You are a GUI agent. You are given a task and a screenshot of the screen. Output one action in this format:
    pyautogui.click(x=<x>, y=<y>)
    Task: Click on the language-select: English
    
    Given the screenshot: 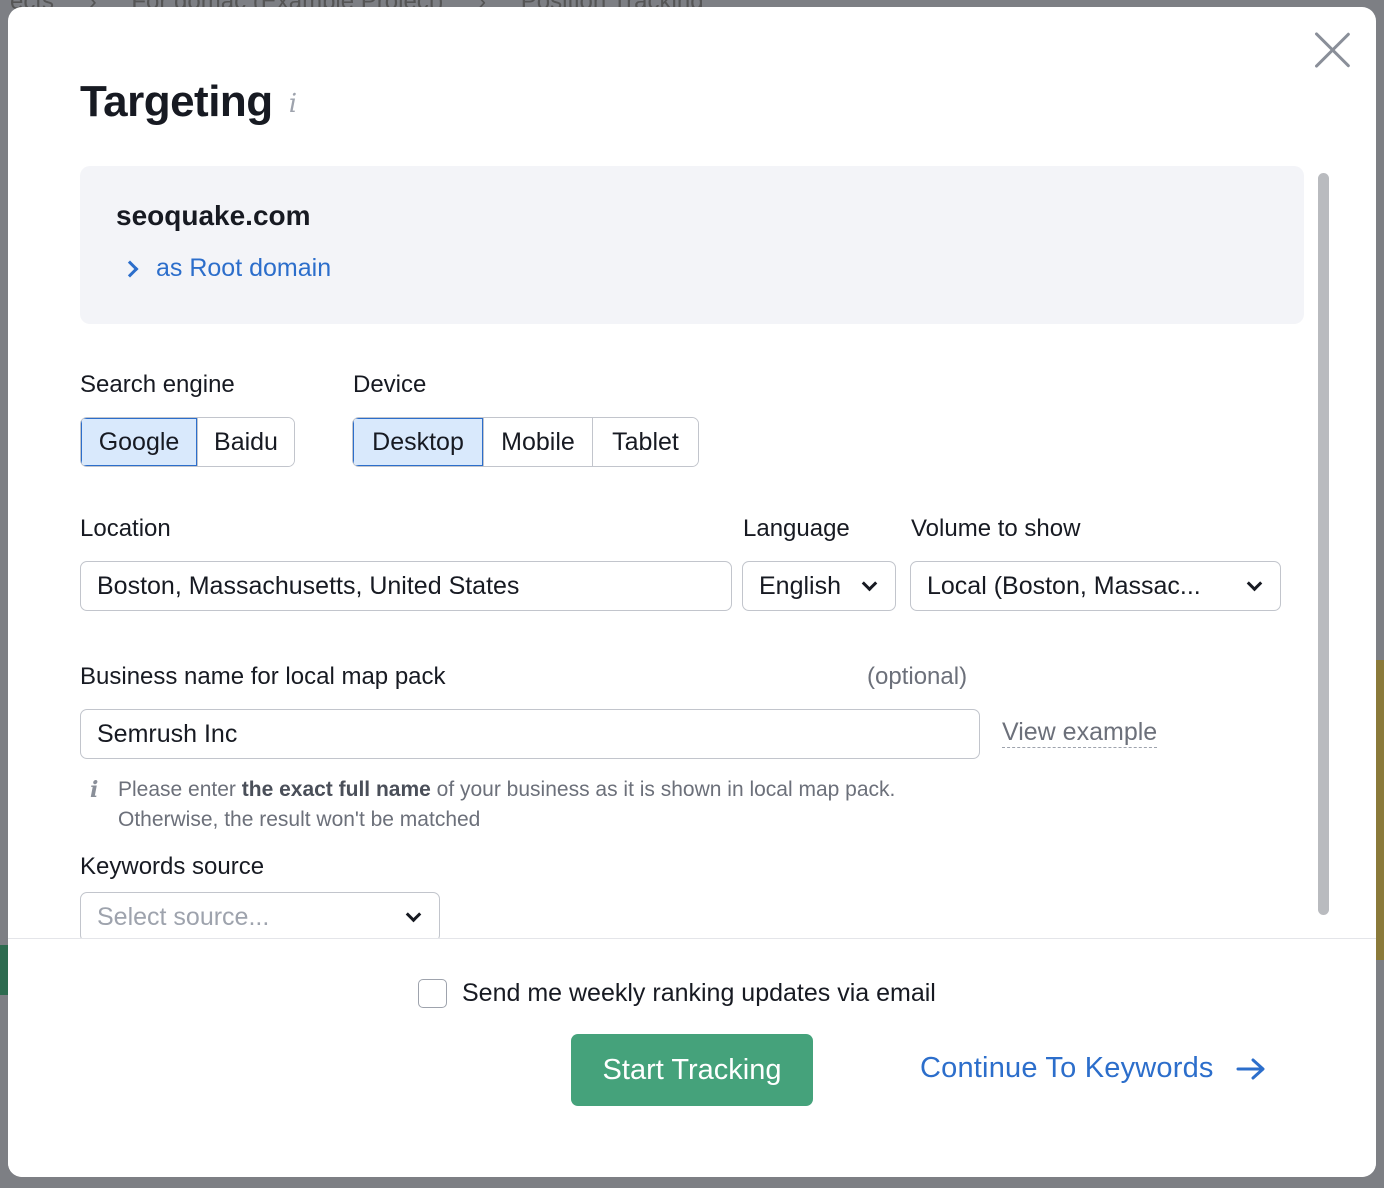 What is the action you would take?
    pyautogui.click(x=819, y=586)
    